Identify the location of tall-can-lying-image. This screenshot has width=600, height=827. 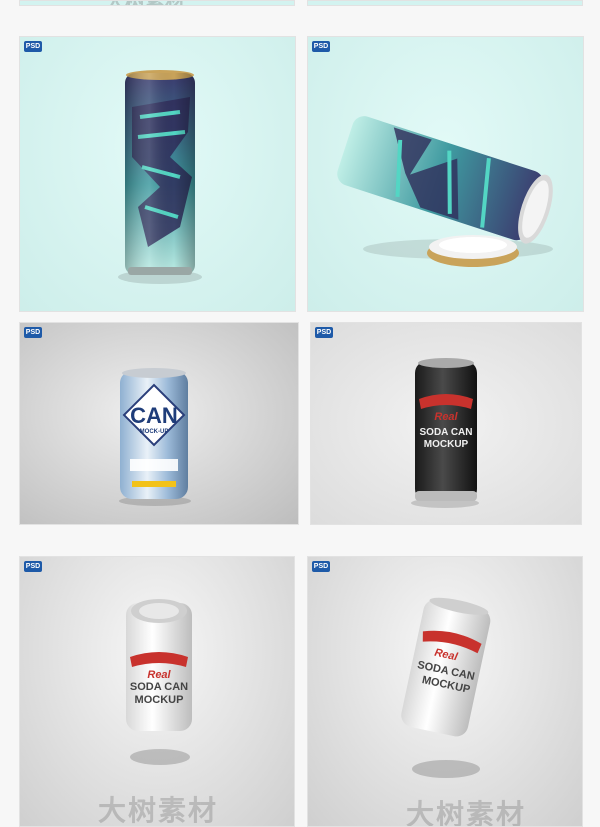
(445, 191).